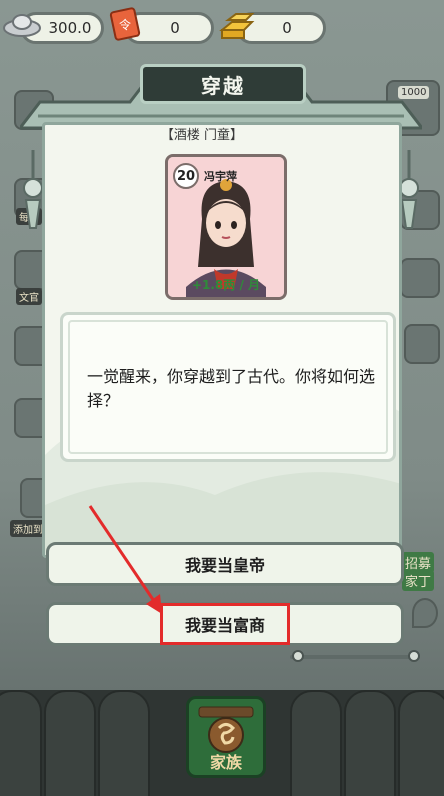 Image resolution: width=444 pixels, height=796 pixels. What do you see at coordinates (414, 656) in the screenshot?
I see `slider-knob-right` at bounding box center [414, 656].